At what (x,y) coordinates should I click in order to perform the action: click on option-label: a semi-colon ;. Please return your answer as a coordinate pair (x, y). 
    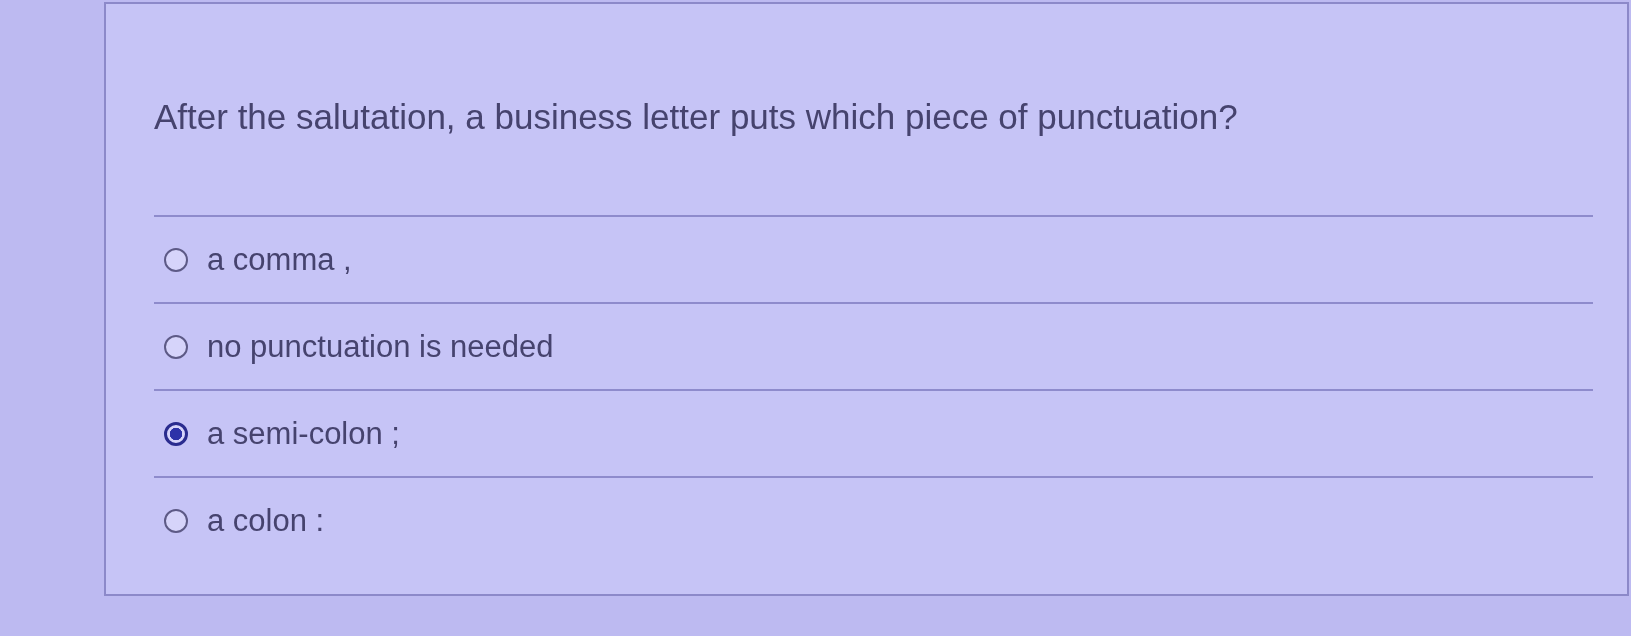
    Looking at the image, I should click on (303, 433).